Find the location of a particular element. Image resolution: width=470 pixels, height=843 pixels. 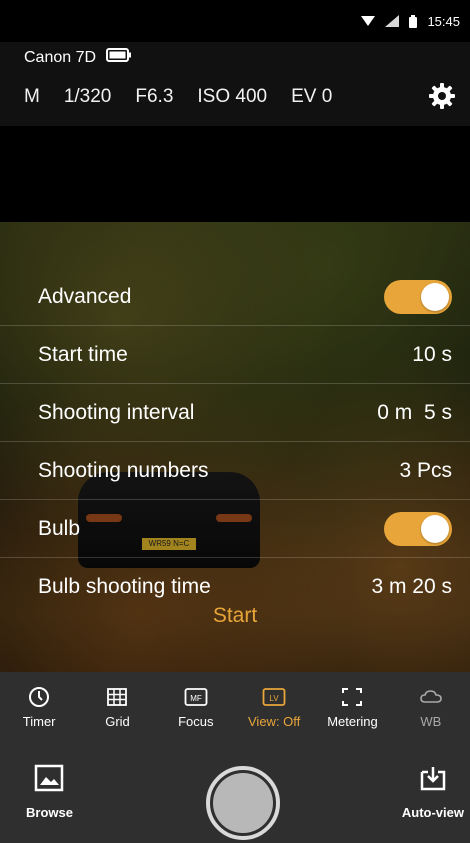

timer-icon is located at coordinates (39, 697).